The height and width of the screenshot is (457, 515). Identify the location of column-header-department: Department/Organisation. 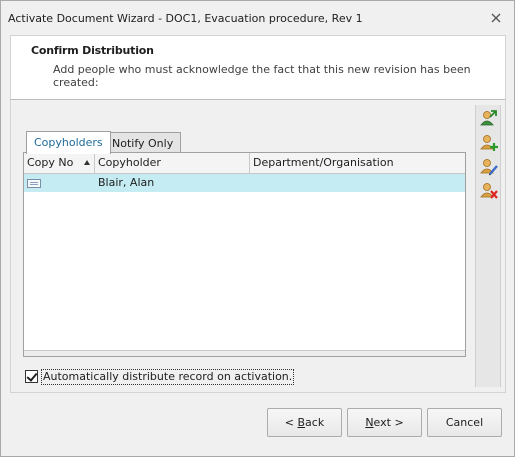
(357, 163).